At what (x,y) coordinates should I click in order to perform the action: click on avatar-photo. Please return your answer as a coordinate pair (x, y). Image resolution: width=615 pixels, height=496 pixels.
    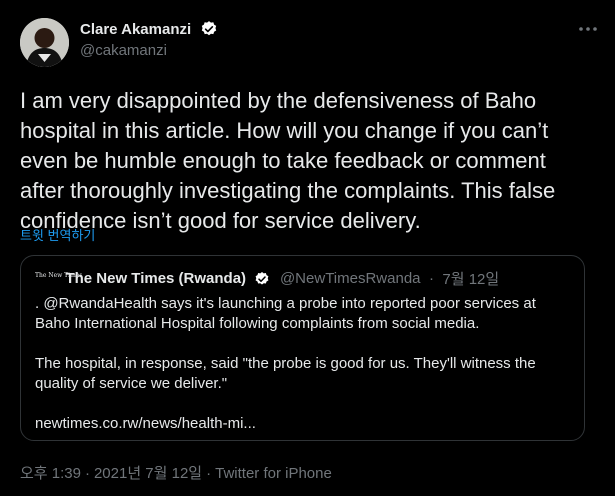
    Looking at the image, I should click on (44, 42).